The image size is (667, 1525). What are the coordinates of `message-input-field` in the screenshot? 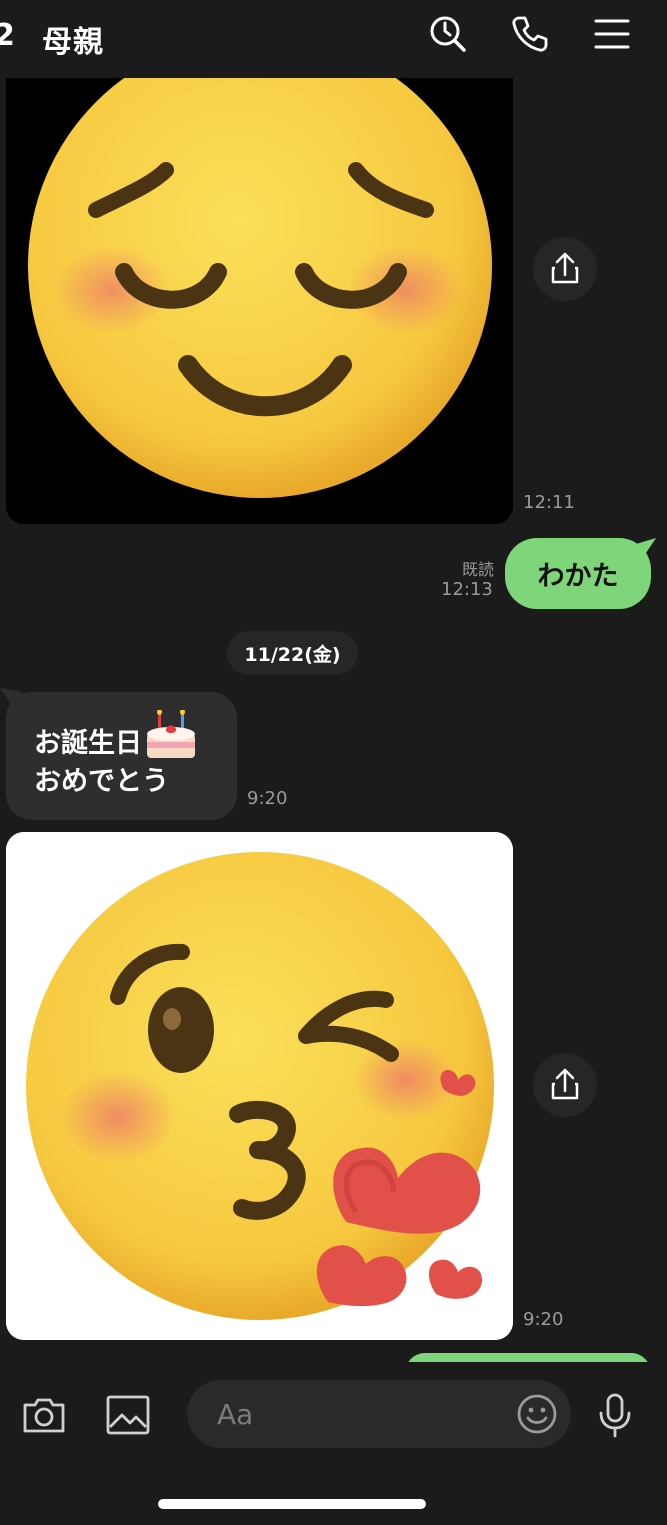 It's located at (379, 1414).